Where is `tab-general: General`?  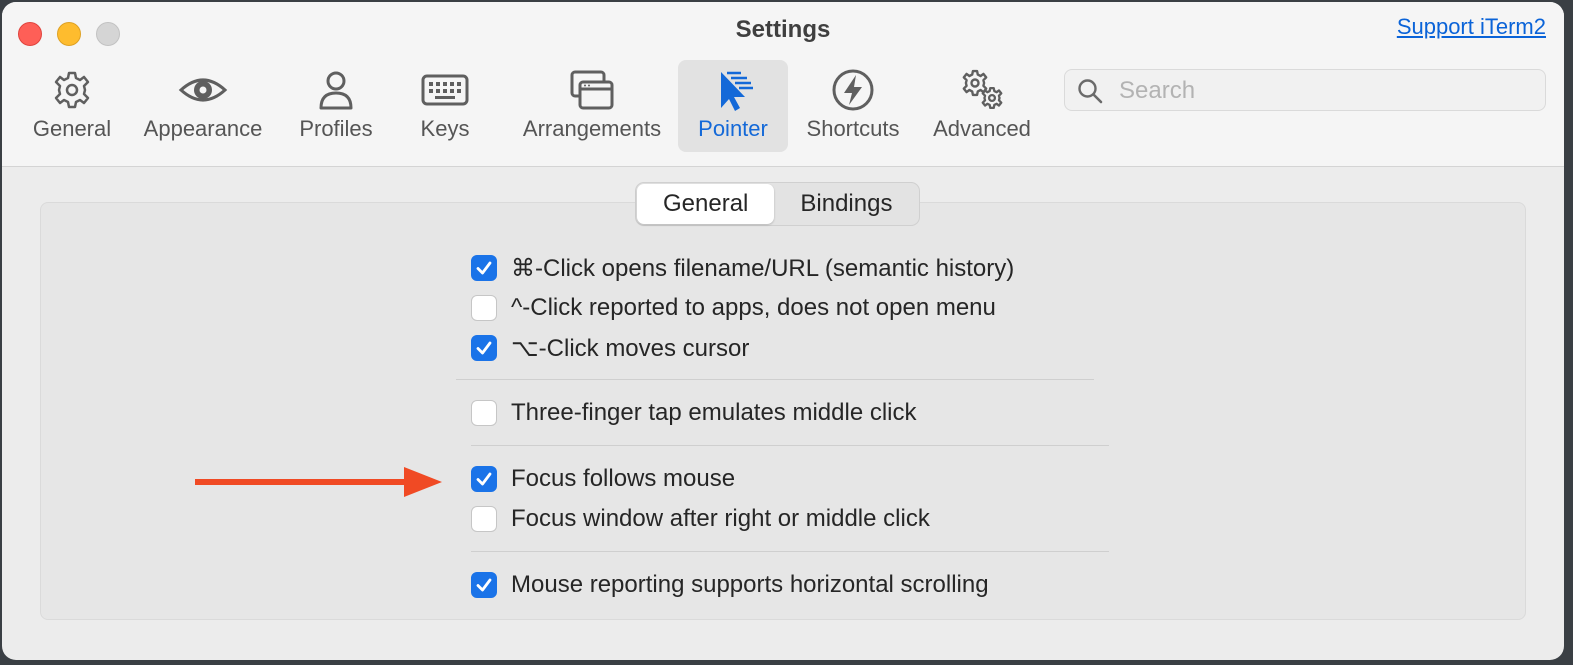
tab-general: General is located at coordinates (706, 204).